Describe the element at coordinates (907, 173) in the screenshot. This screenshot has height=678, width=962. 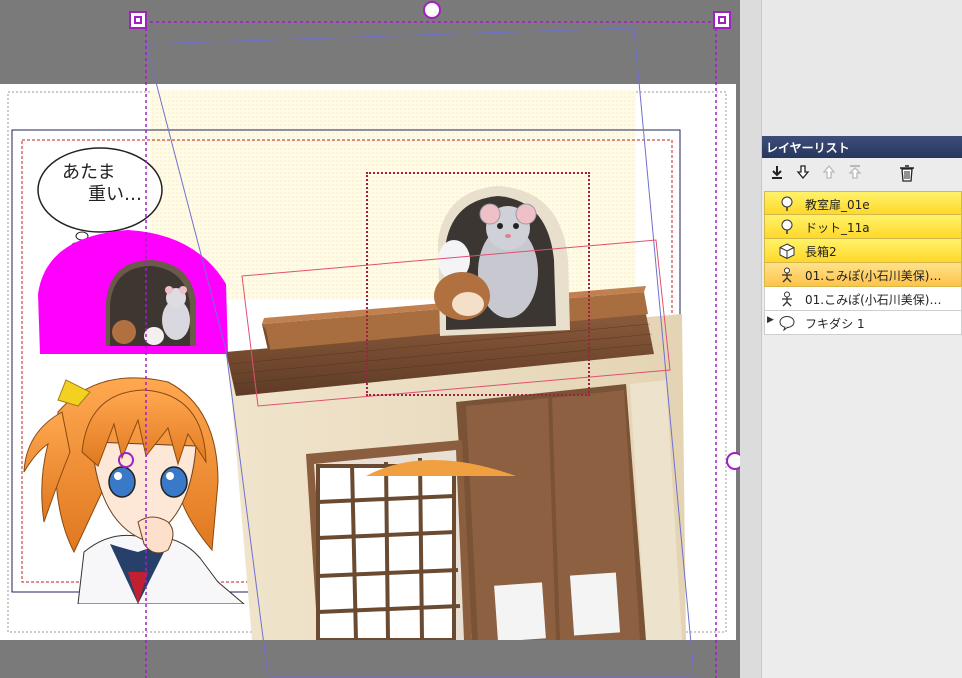
I see `trash-icon` at that location.